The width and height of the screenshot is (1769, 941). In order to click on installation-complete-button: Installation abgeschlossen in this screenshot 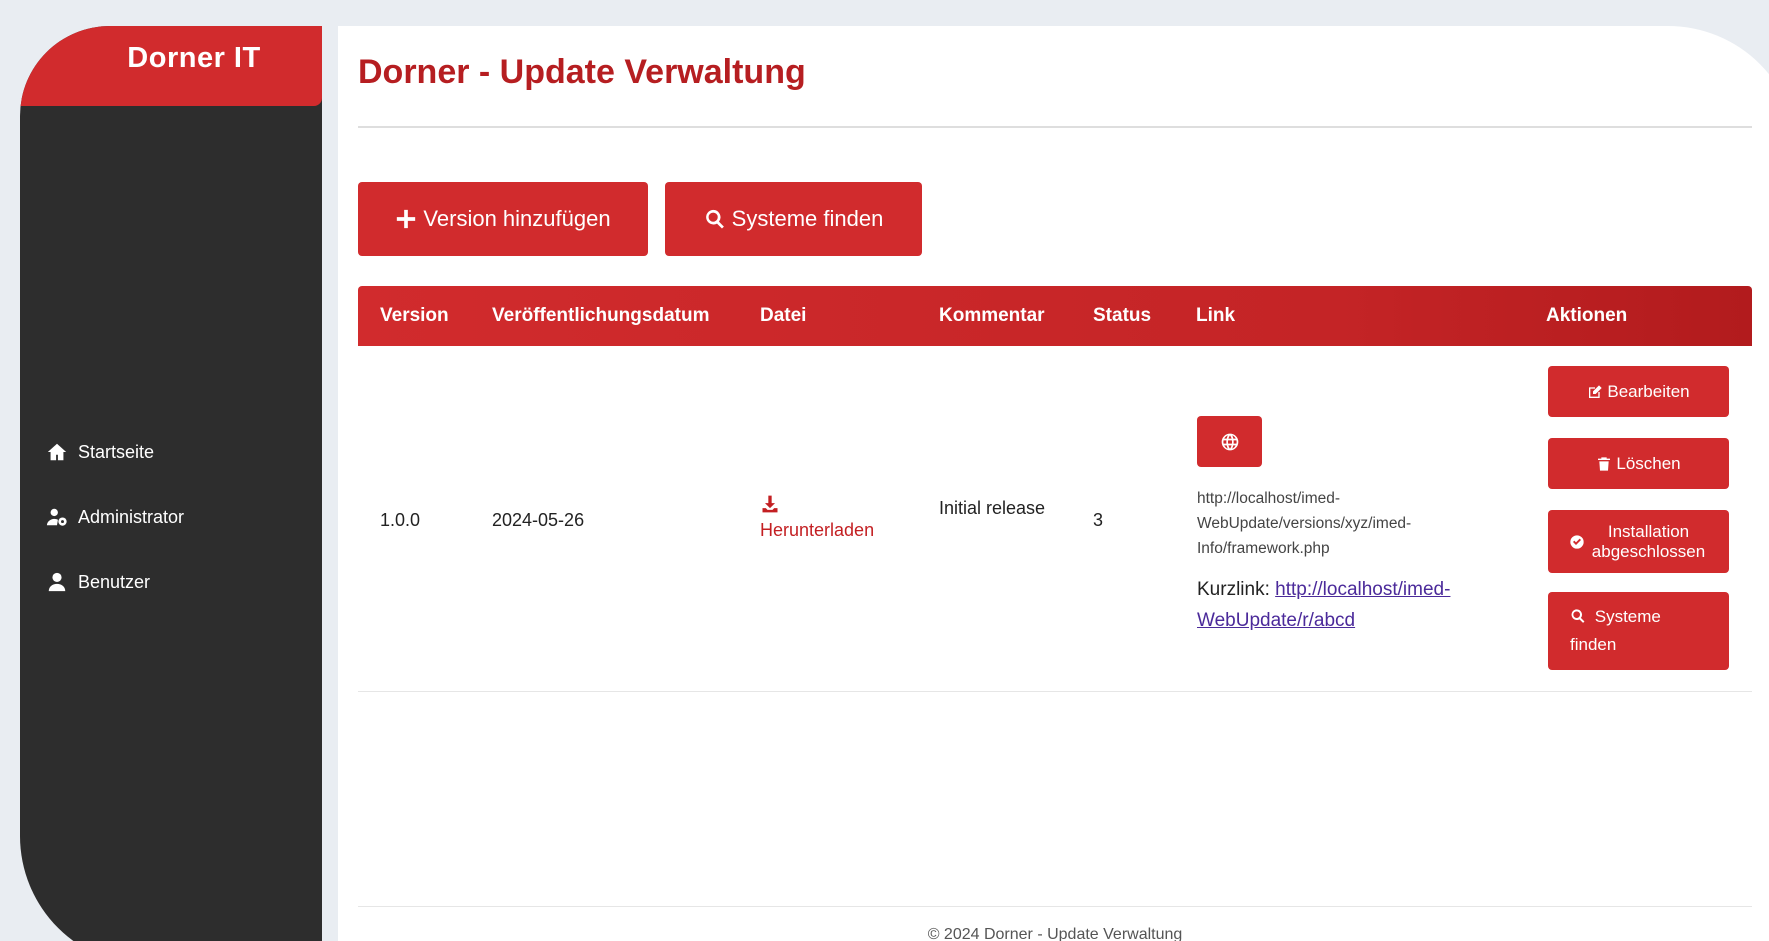, I will do `click(1638, 541)`.